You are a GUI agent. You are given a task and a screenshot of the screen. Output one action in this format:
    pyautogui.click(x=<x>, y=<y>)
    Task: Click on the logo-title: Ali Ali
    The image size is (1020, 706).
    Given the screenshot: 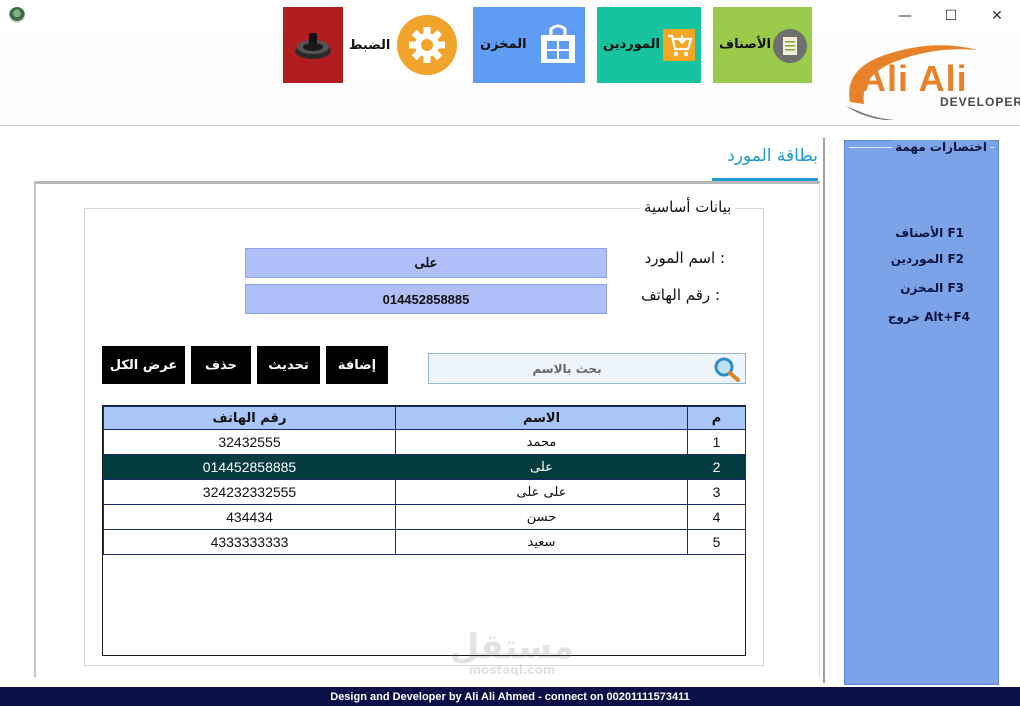 What is the action you would take?
    pyautogui.click(x=914, y=78)
    